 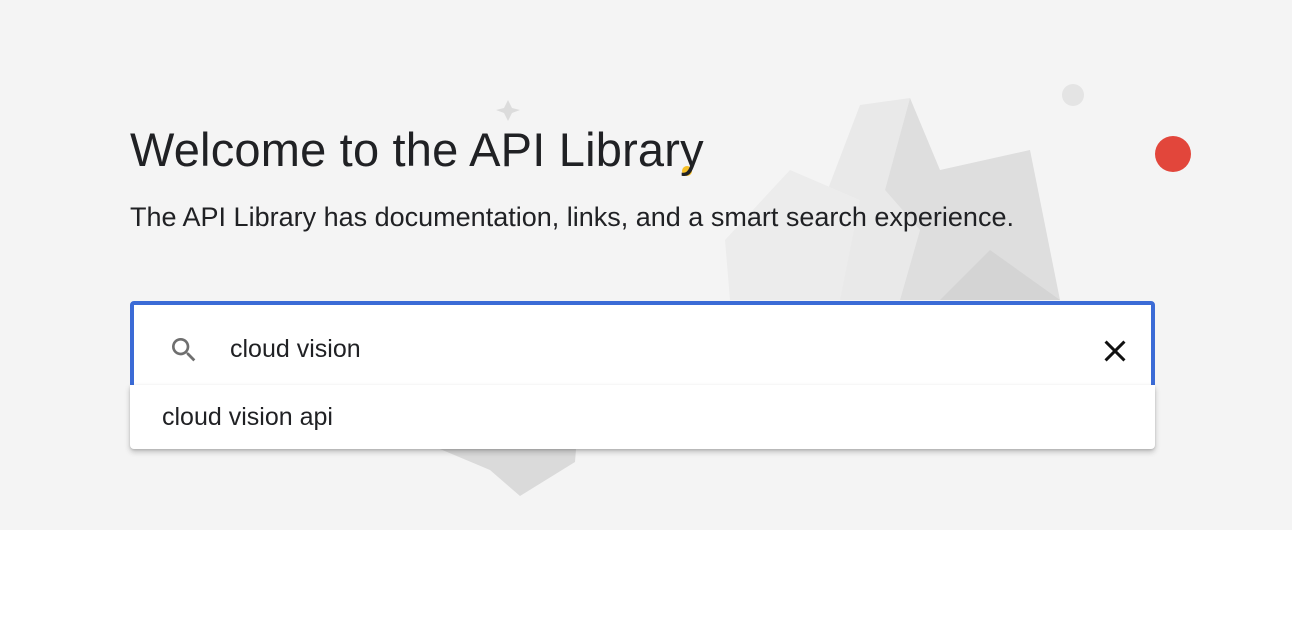 I want to click on clear-search-button, so click(x=1115, y=351).